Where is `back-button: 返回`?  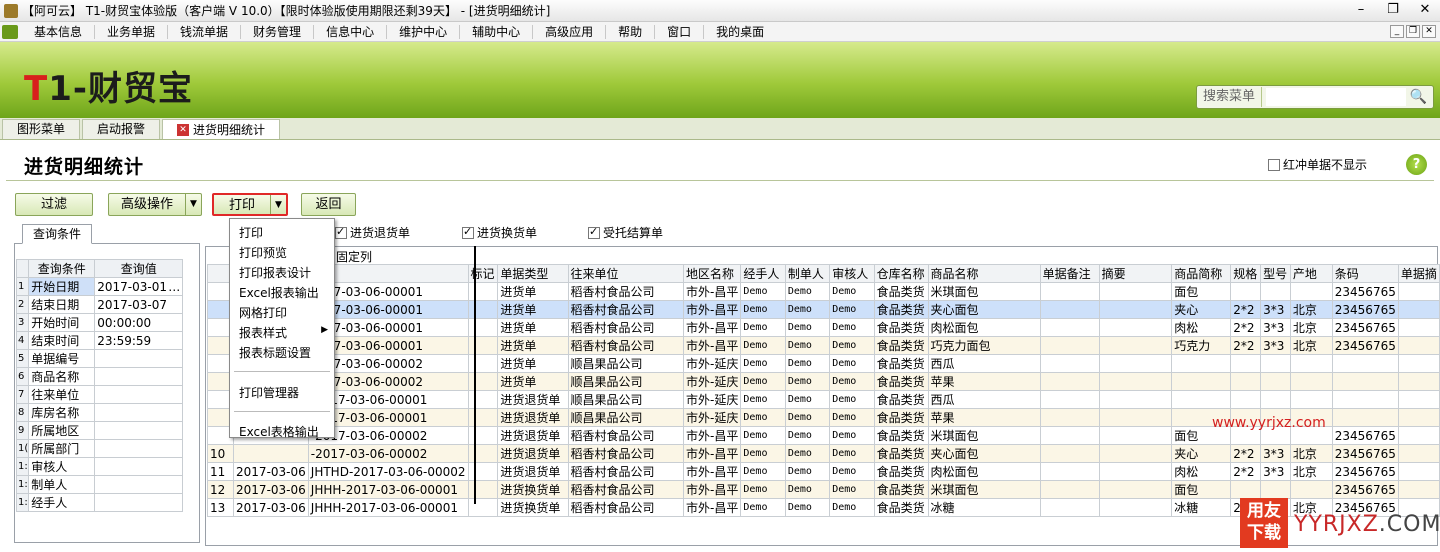
back-button: 返回 is located at coordinates (328, 204).